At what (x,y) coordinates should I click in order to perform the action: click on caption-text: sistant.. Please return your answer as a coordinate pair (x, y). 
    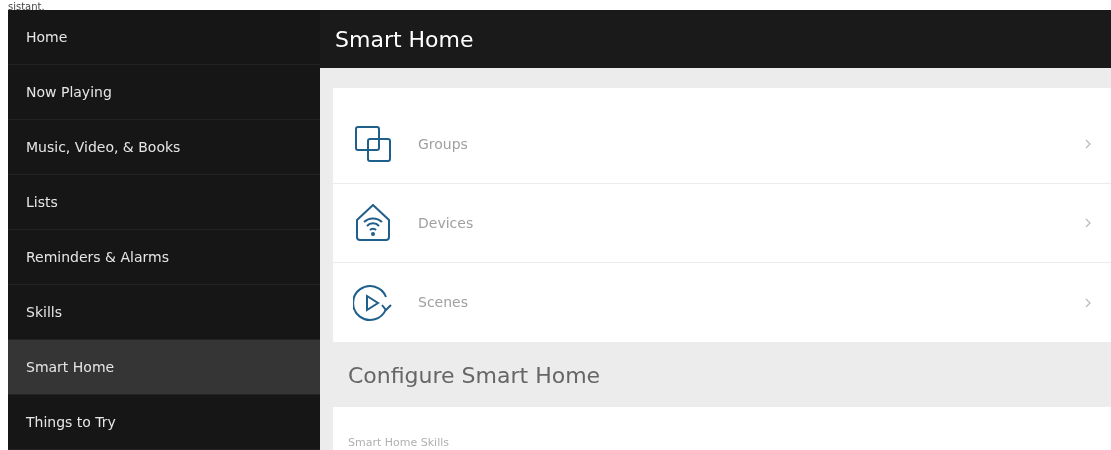
    Looking at the image, I should click on (26, 5).